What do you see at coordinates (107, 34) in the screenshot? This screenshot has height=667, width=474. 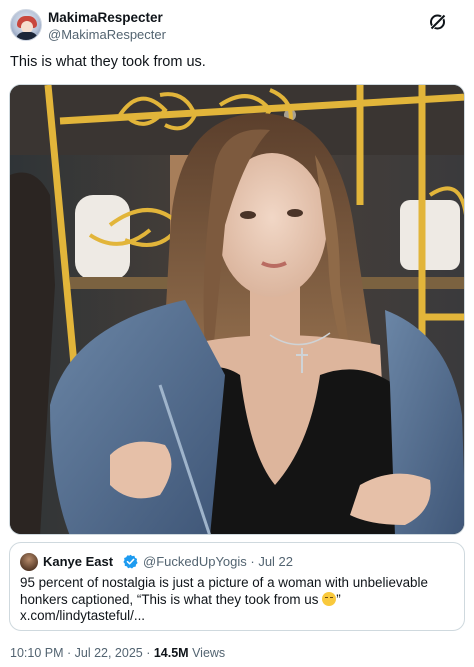 I see `author-handle: @MakimaRespecter` at bounding box center [107, 34].